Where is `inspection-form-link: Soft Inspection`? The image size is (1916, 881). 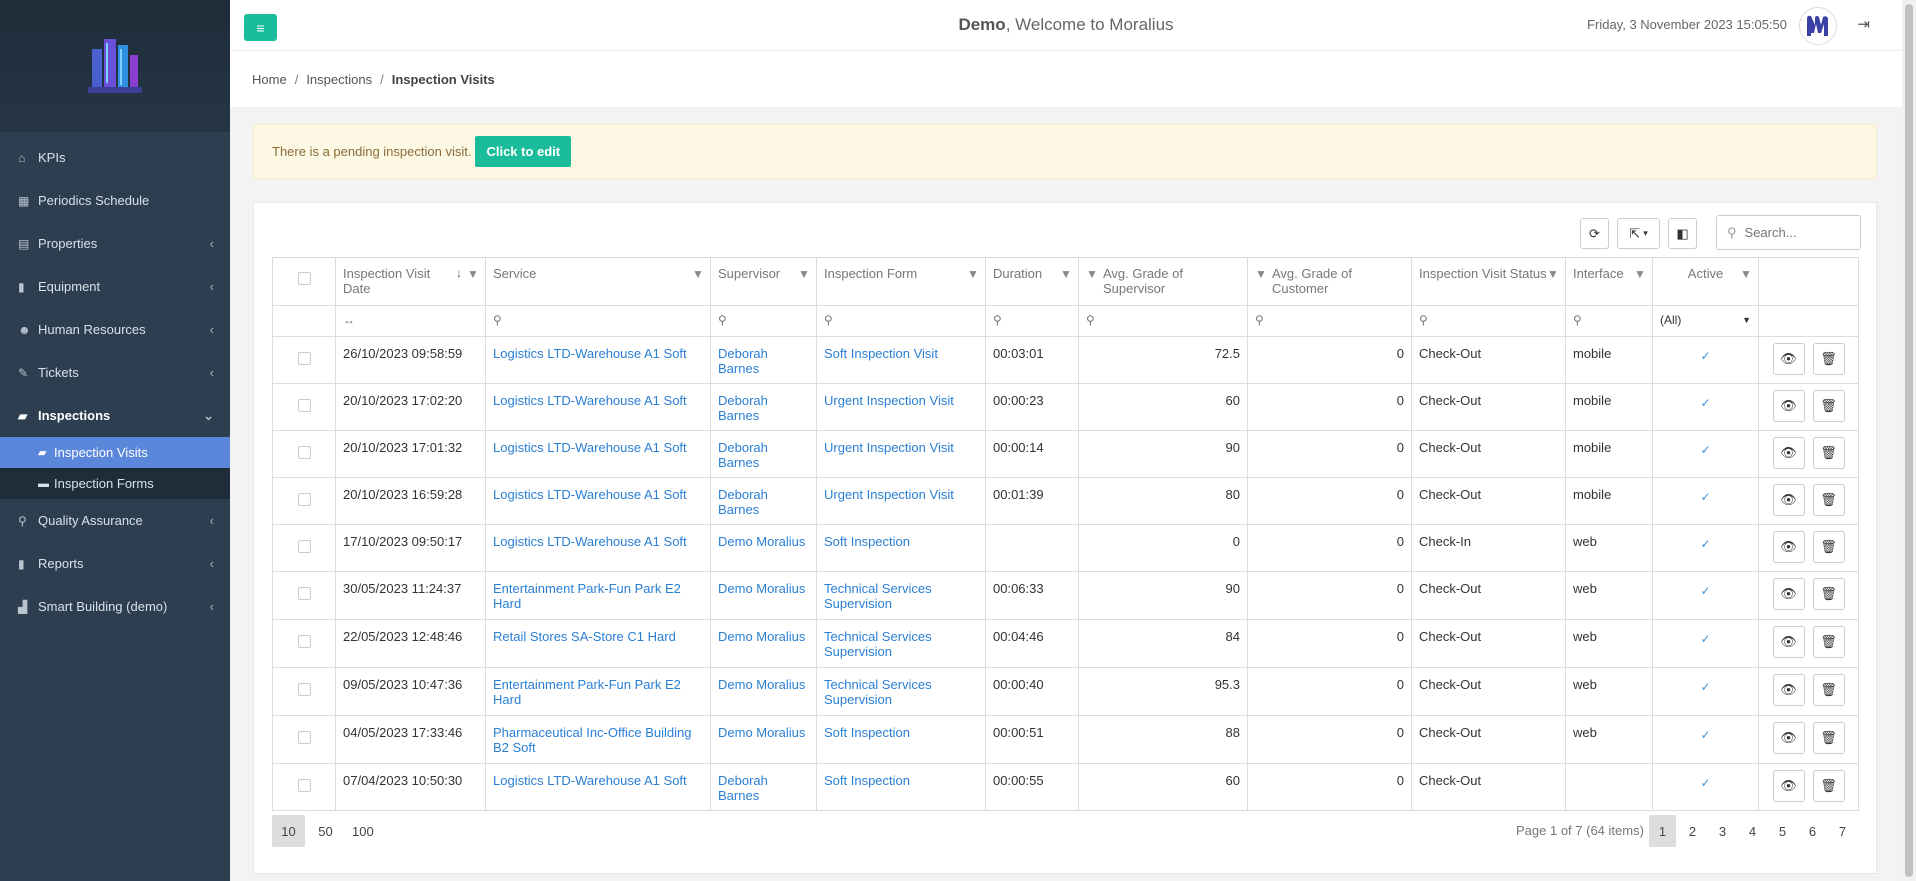 inspection-form-link: Soft Inspection is located at coordinates (867, 541).